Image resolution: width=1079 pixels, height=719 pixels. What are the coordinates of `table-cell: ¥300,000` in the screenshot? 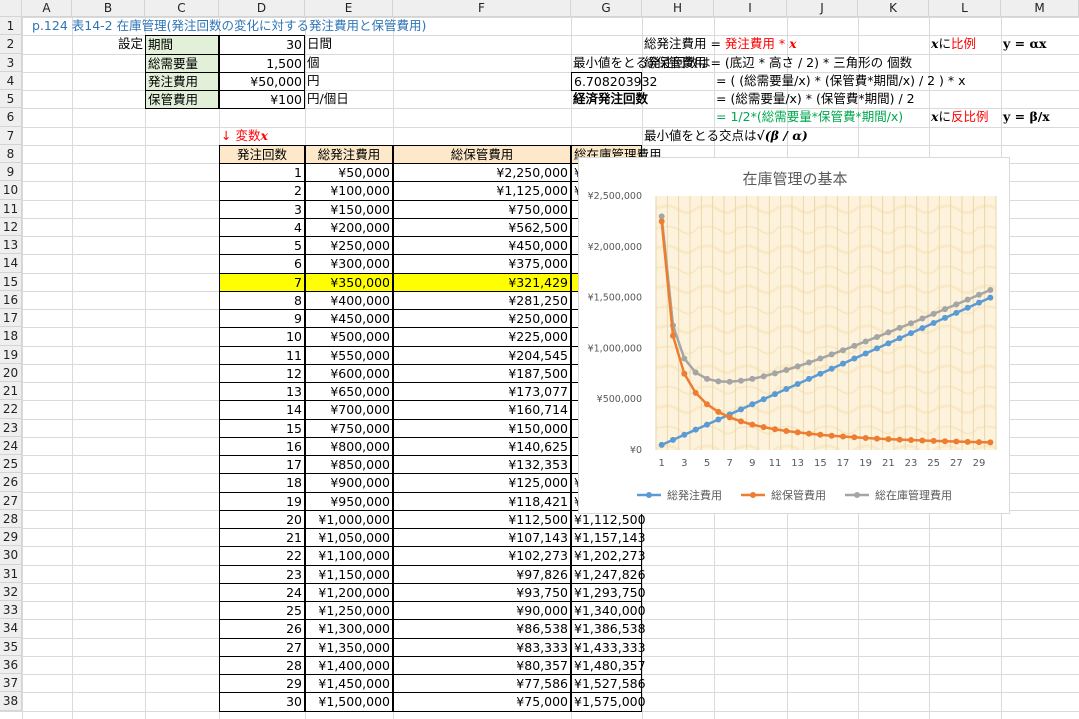 It's located at (349, 264).